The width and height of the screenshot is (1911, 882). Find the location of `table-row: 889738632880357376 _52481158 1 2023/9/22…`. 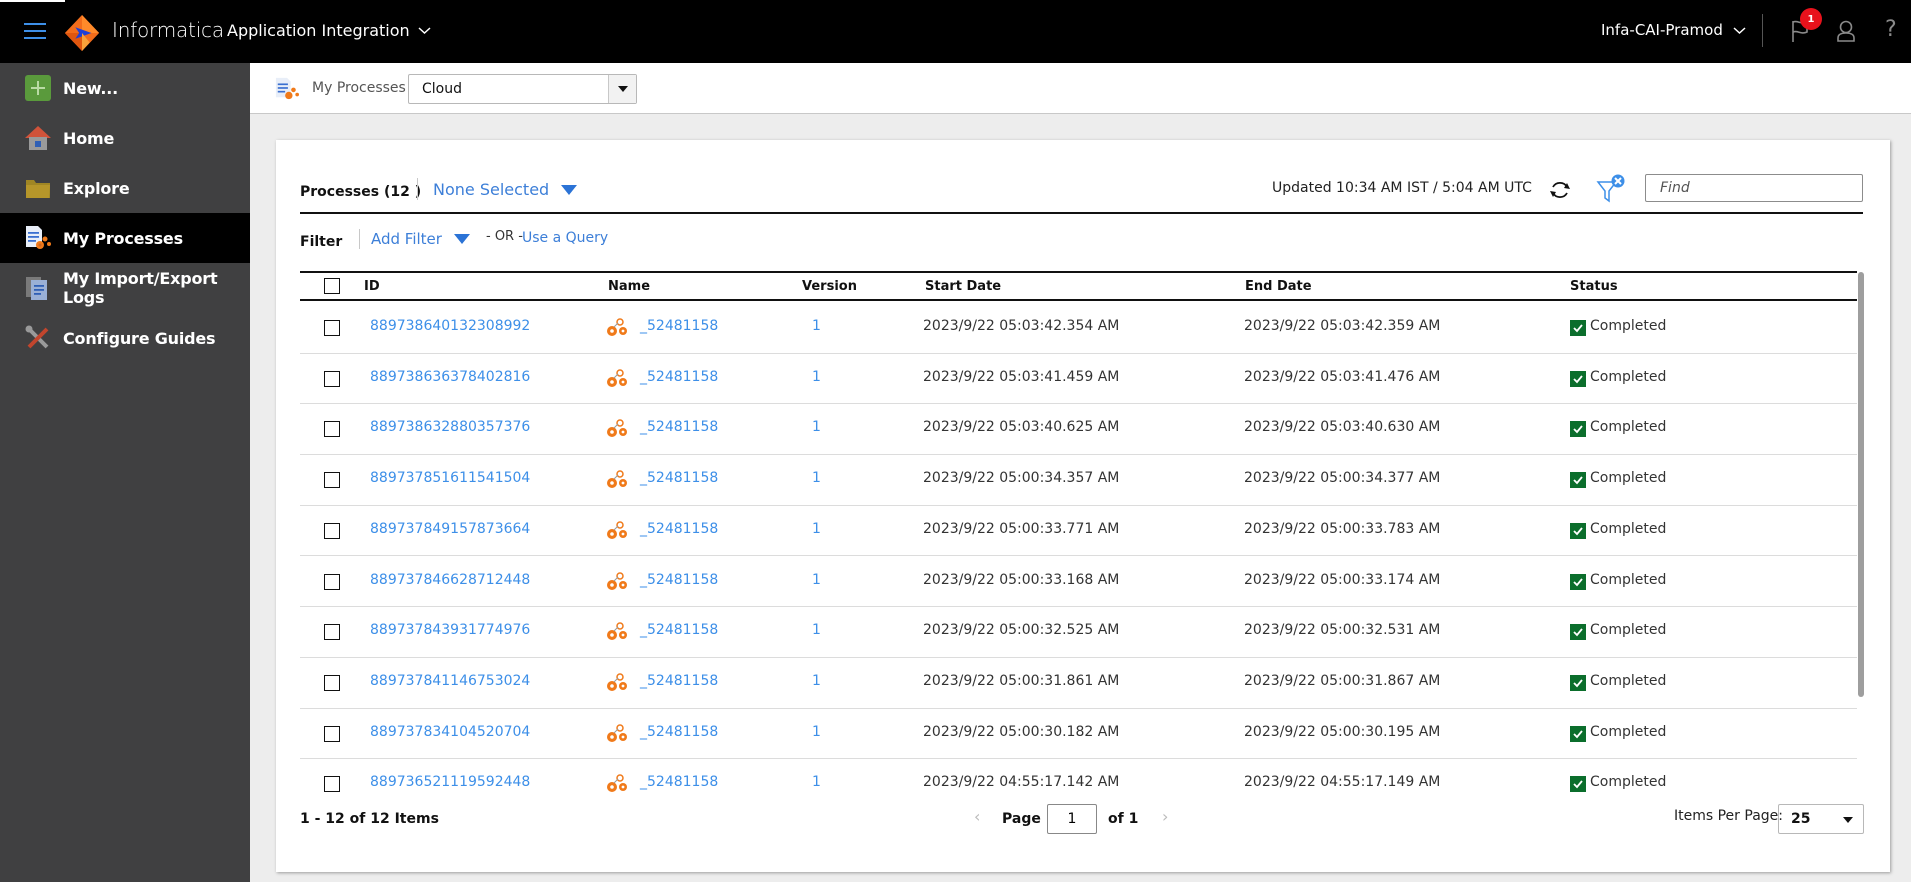

table-row: 889738632880357376 _52481158 1 2023/9/22… is located at coordinates (1078, 430).